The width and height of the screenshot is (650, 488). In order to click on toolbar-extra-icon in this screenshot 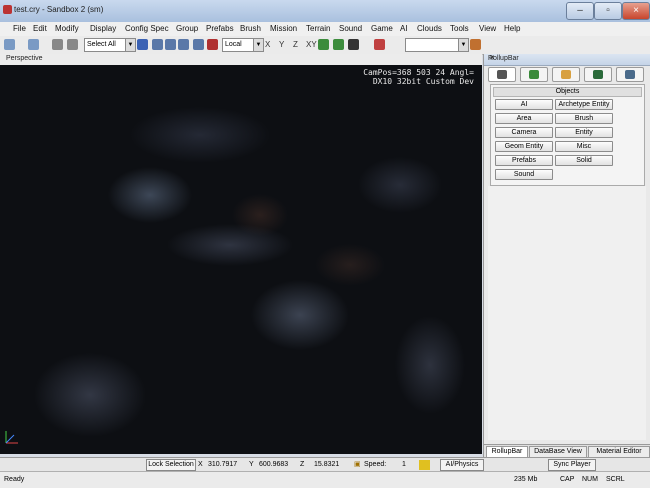, I will do `click(475, 44)`.